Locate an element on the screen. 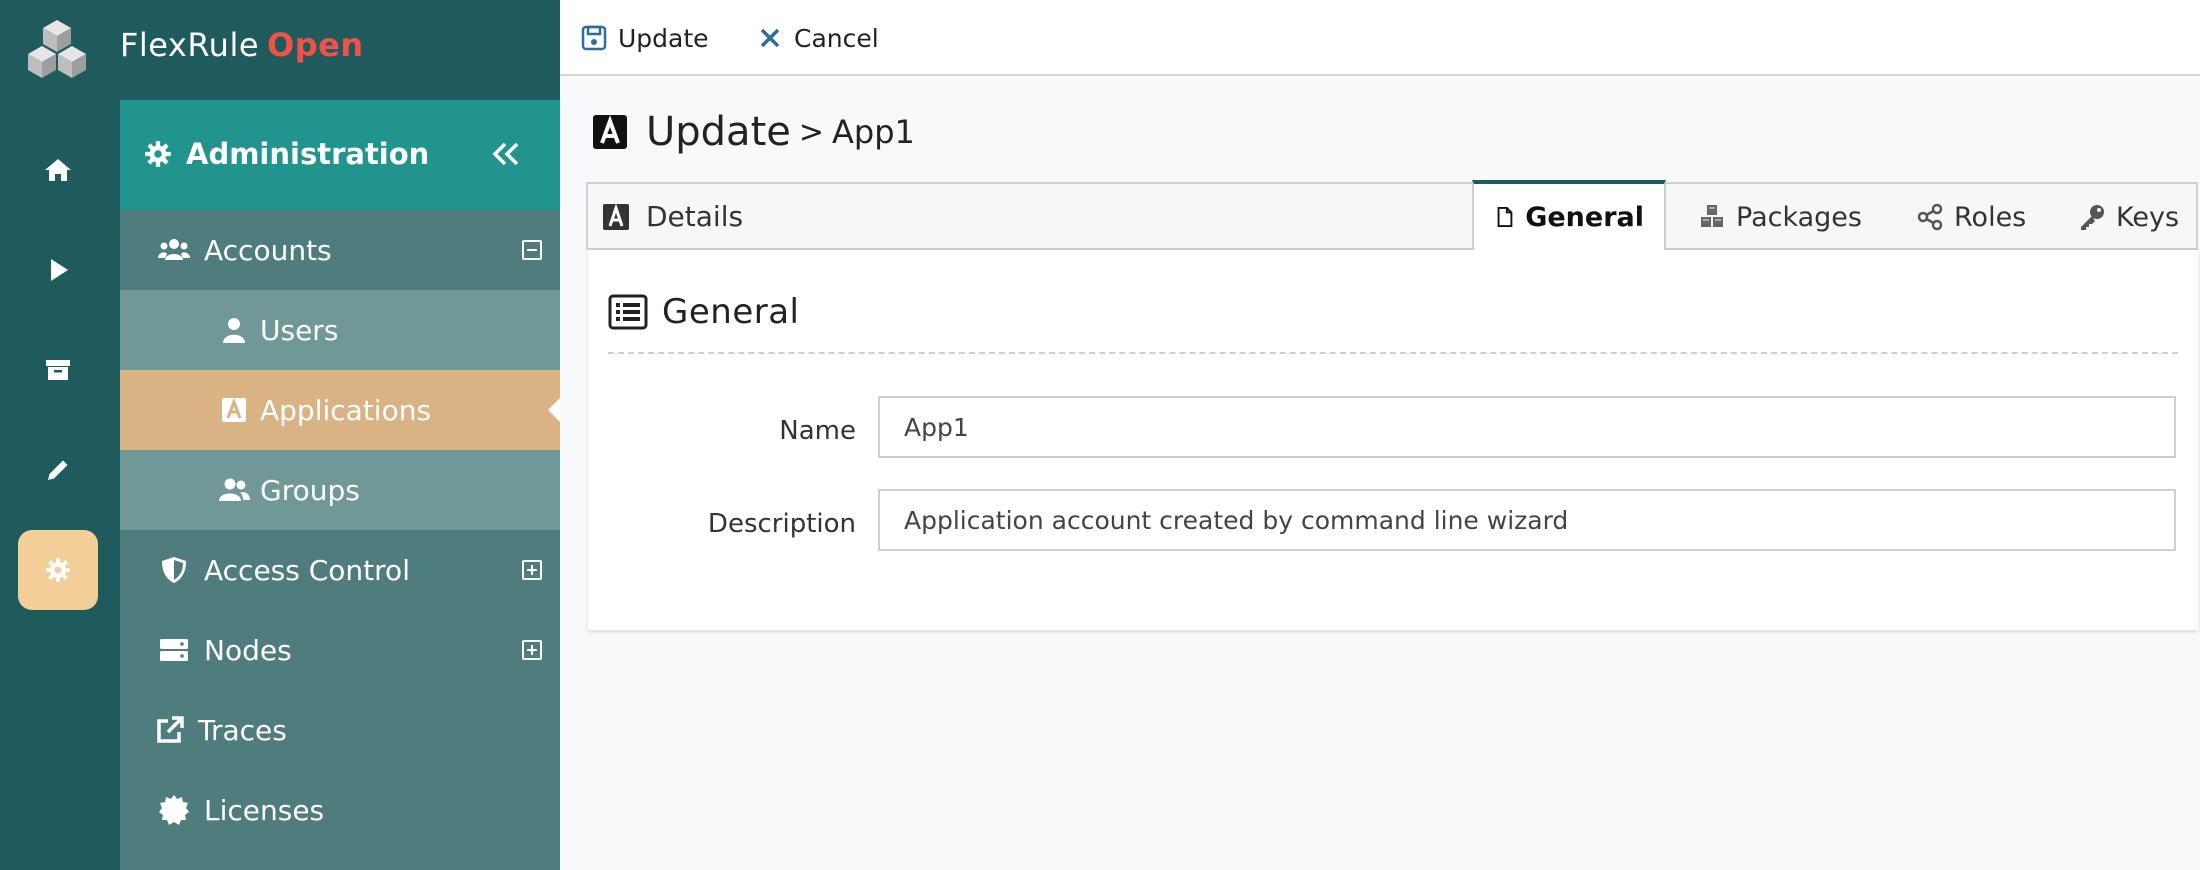  home-icon is located at coordinates (58, 170).